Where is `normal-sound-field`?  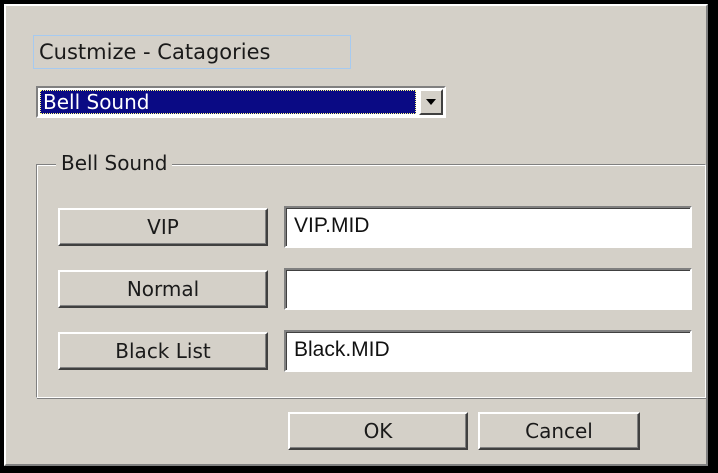
normal-sound-field is located at coordinates (488, 289).